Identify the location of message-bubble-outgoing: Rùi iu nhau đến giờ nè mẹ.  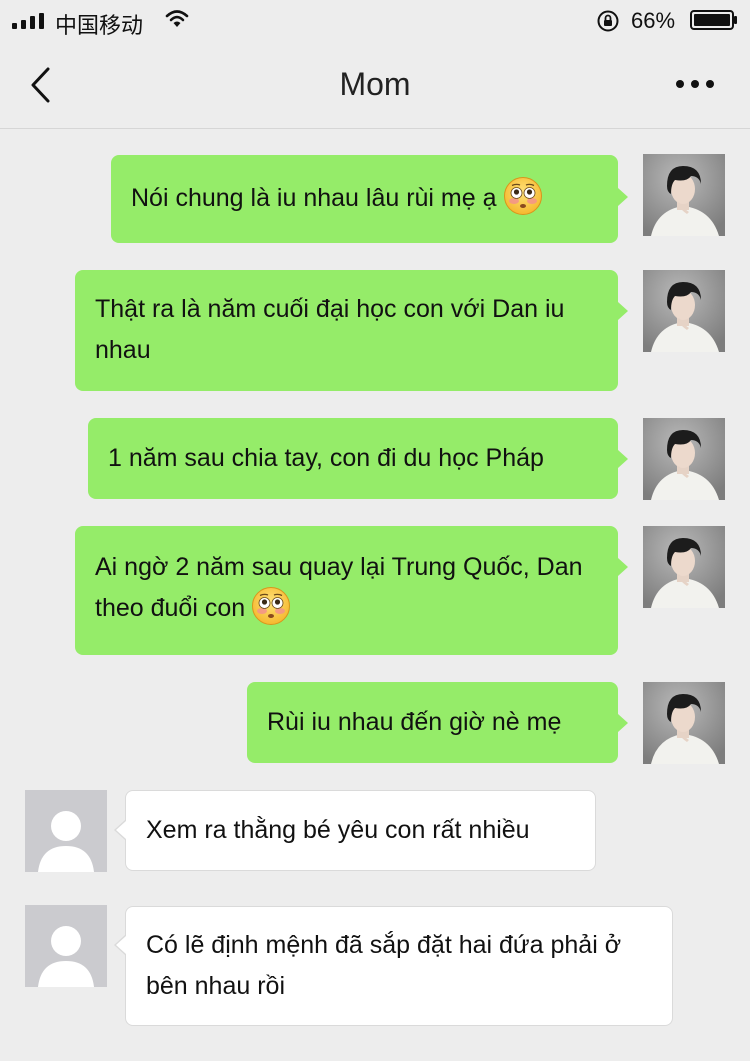
(432, 722).